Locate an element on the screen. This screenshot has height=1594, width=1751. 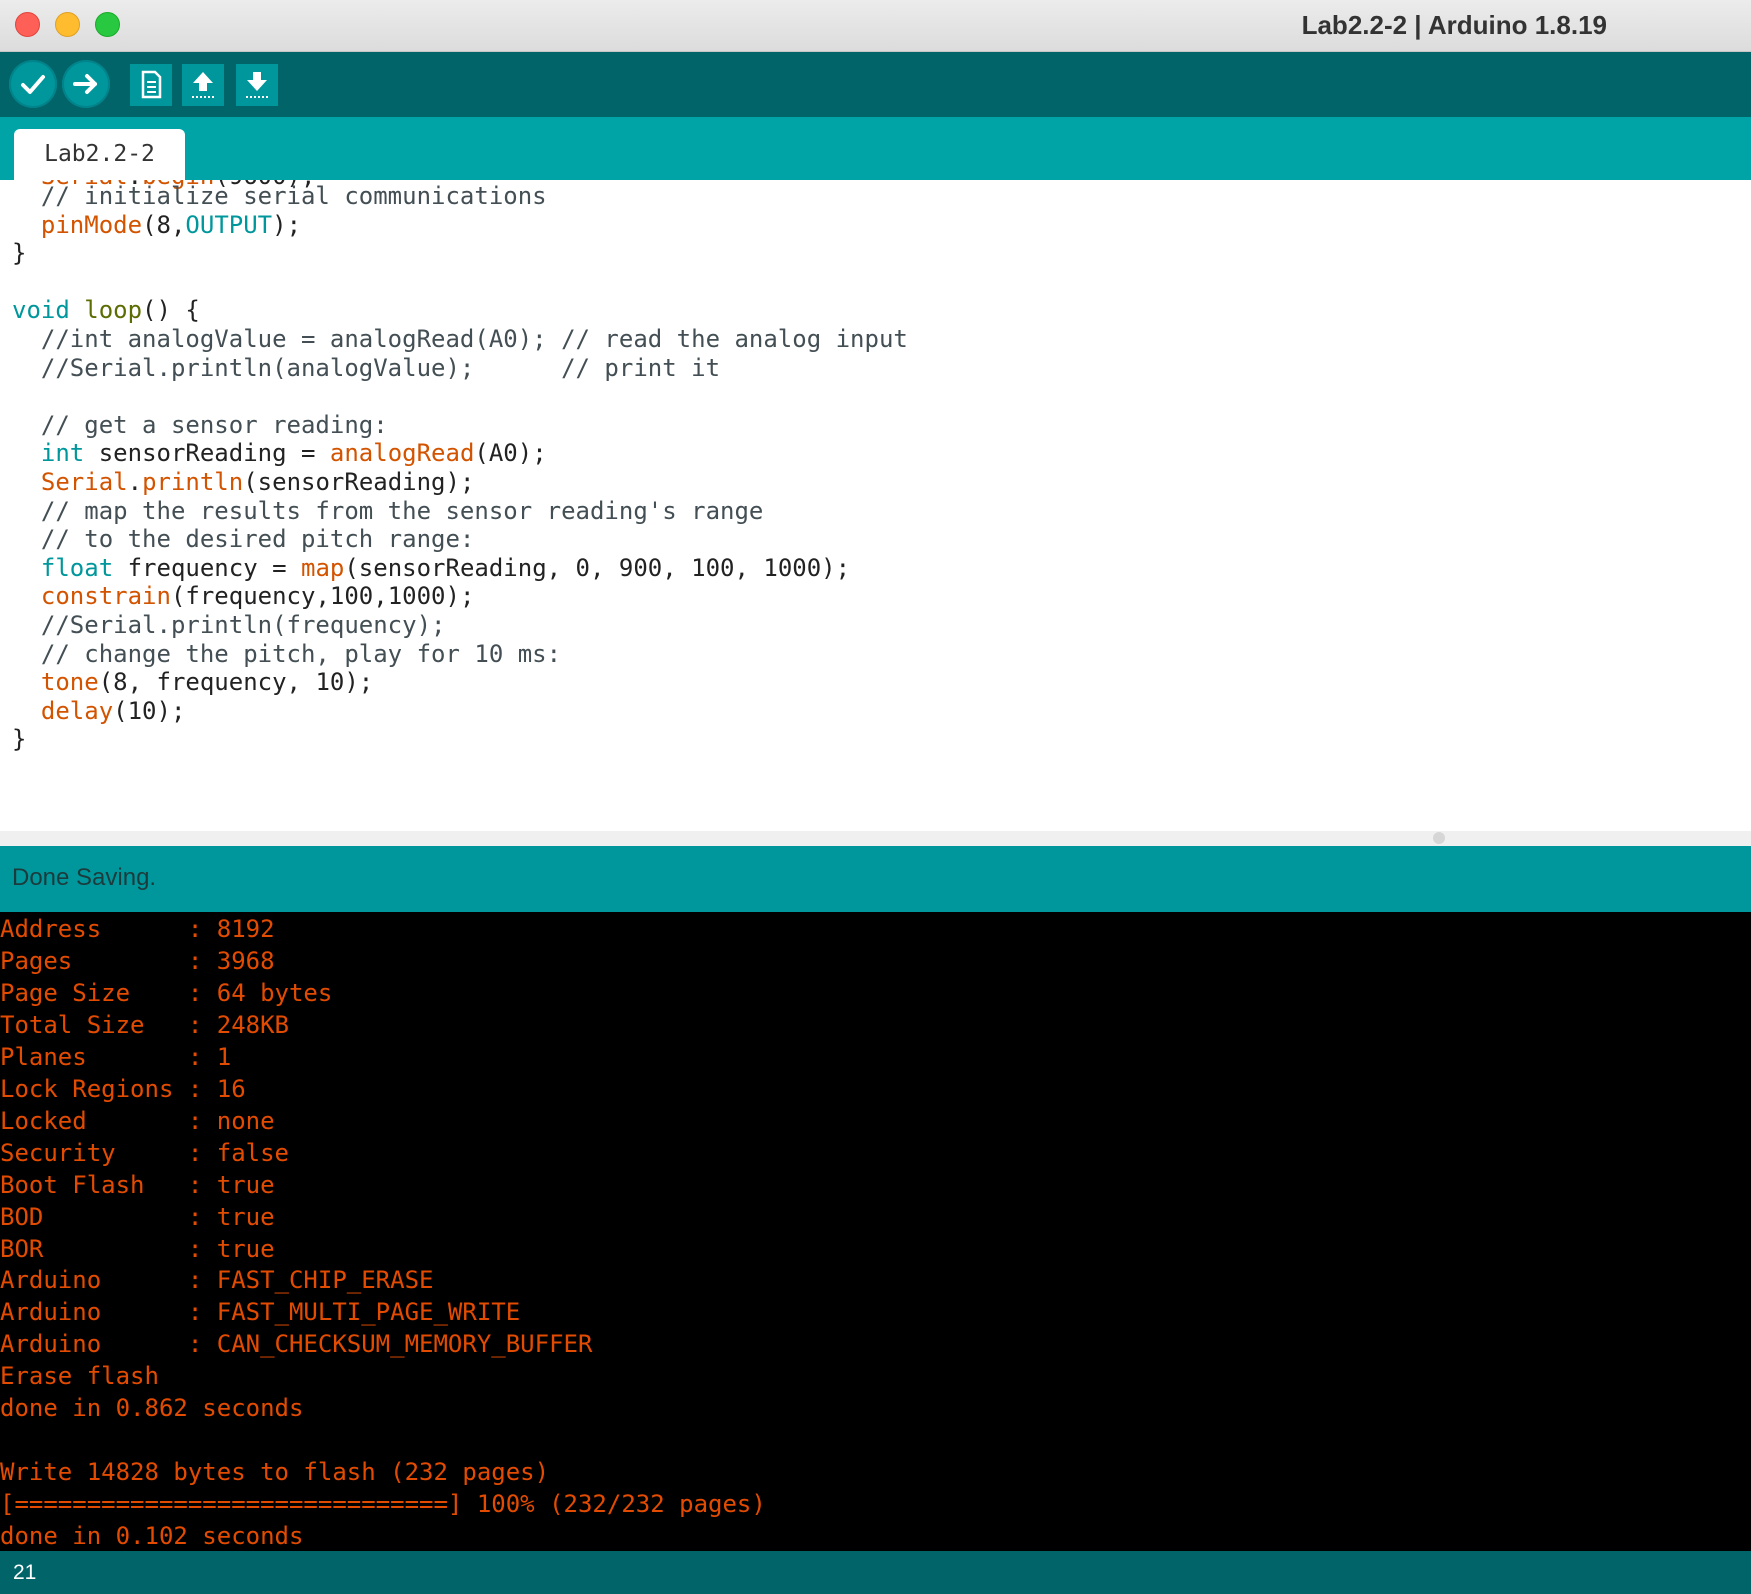
checkmark-icon is located at coordinates (33, 84).